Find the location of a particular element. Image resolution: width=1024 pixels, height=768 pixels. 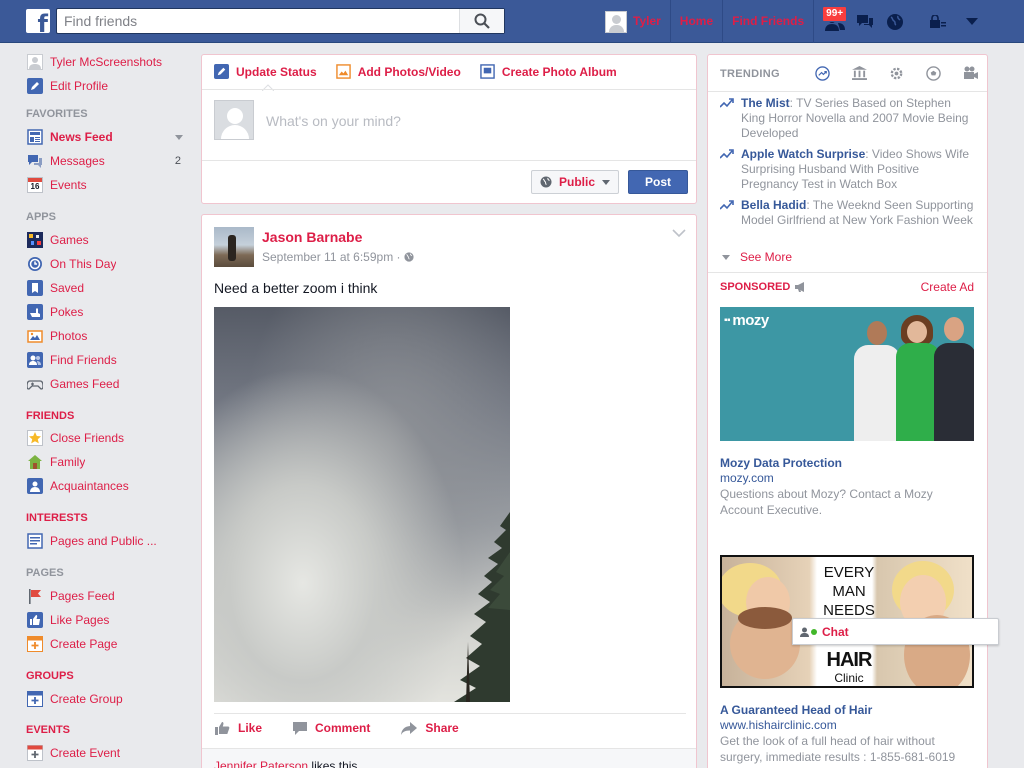

games-icon is located at coordinates (35, 240).